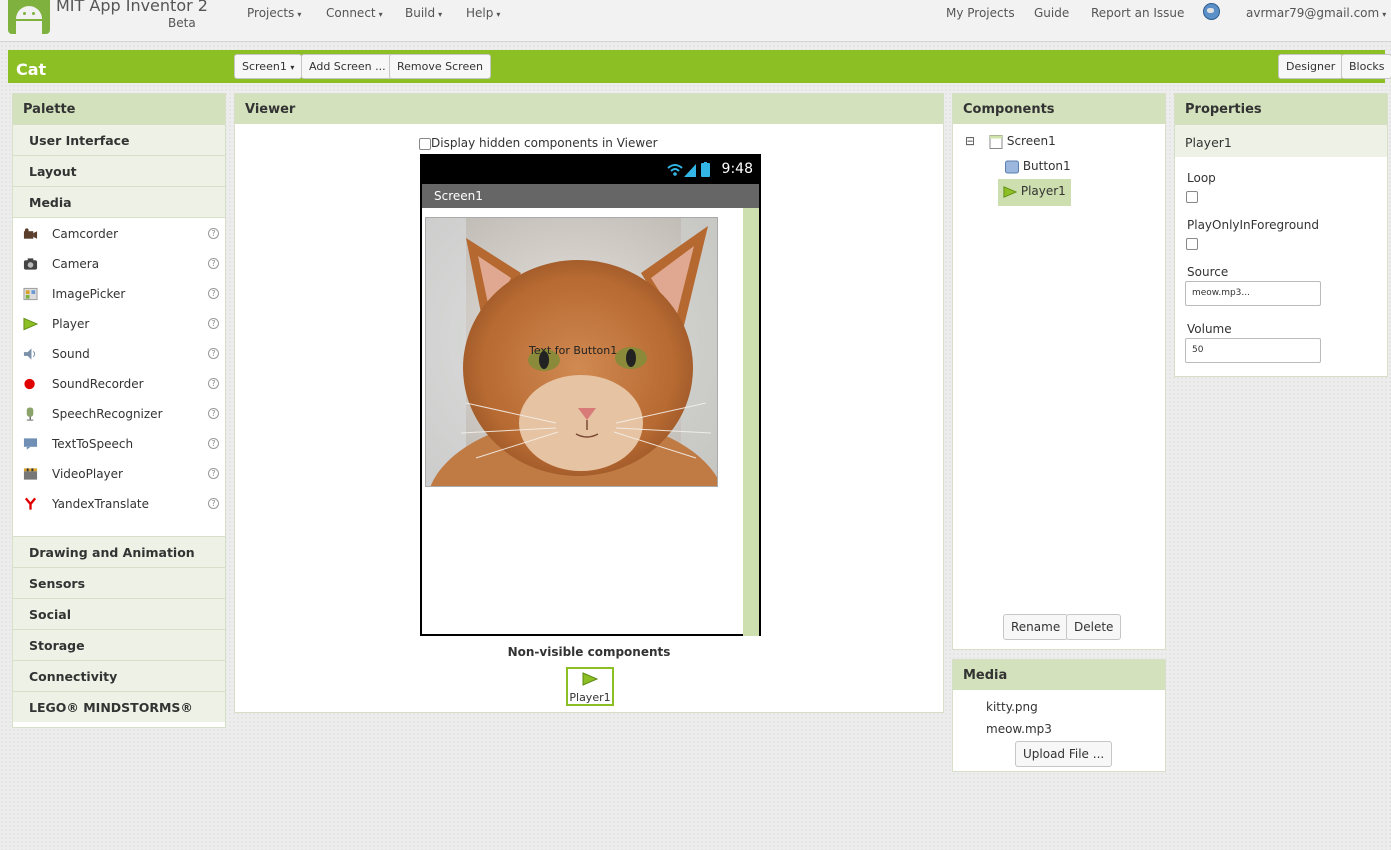 The image size is (1391, 850). I want to click on app-title: MIT App Inventor 2, so click(132, 7).